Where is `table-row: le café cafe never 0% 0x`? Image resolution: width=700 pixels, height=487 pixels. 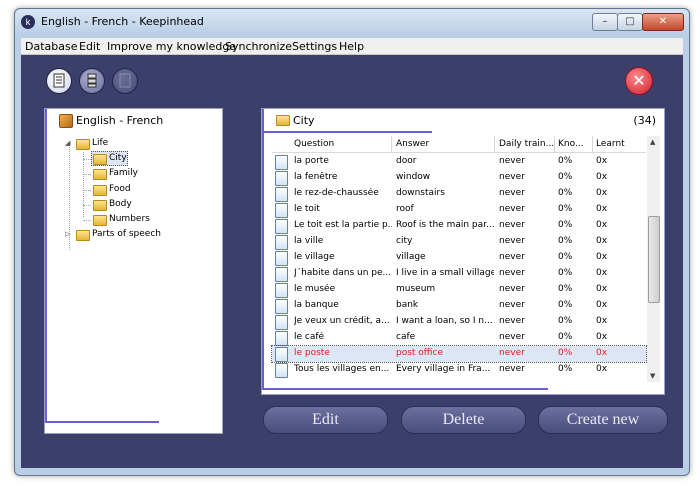 table-row: le café cafe never 0% 0x is located at coordinates (459, 338).